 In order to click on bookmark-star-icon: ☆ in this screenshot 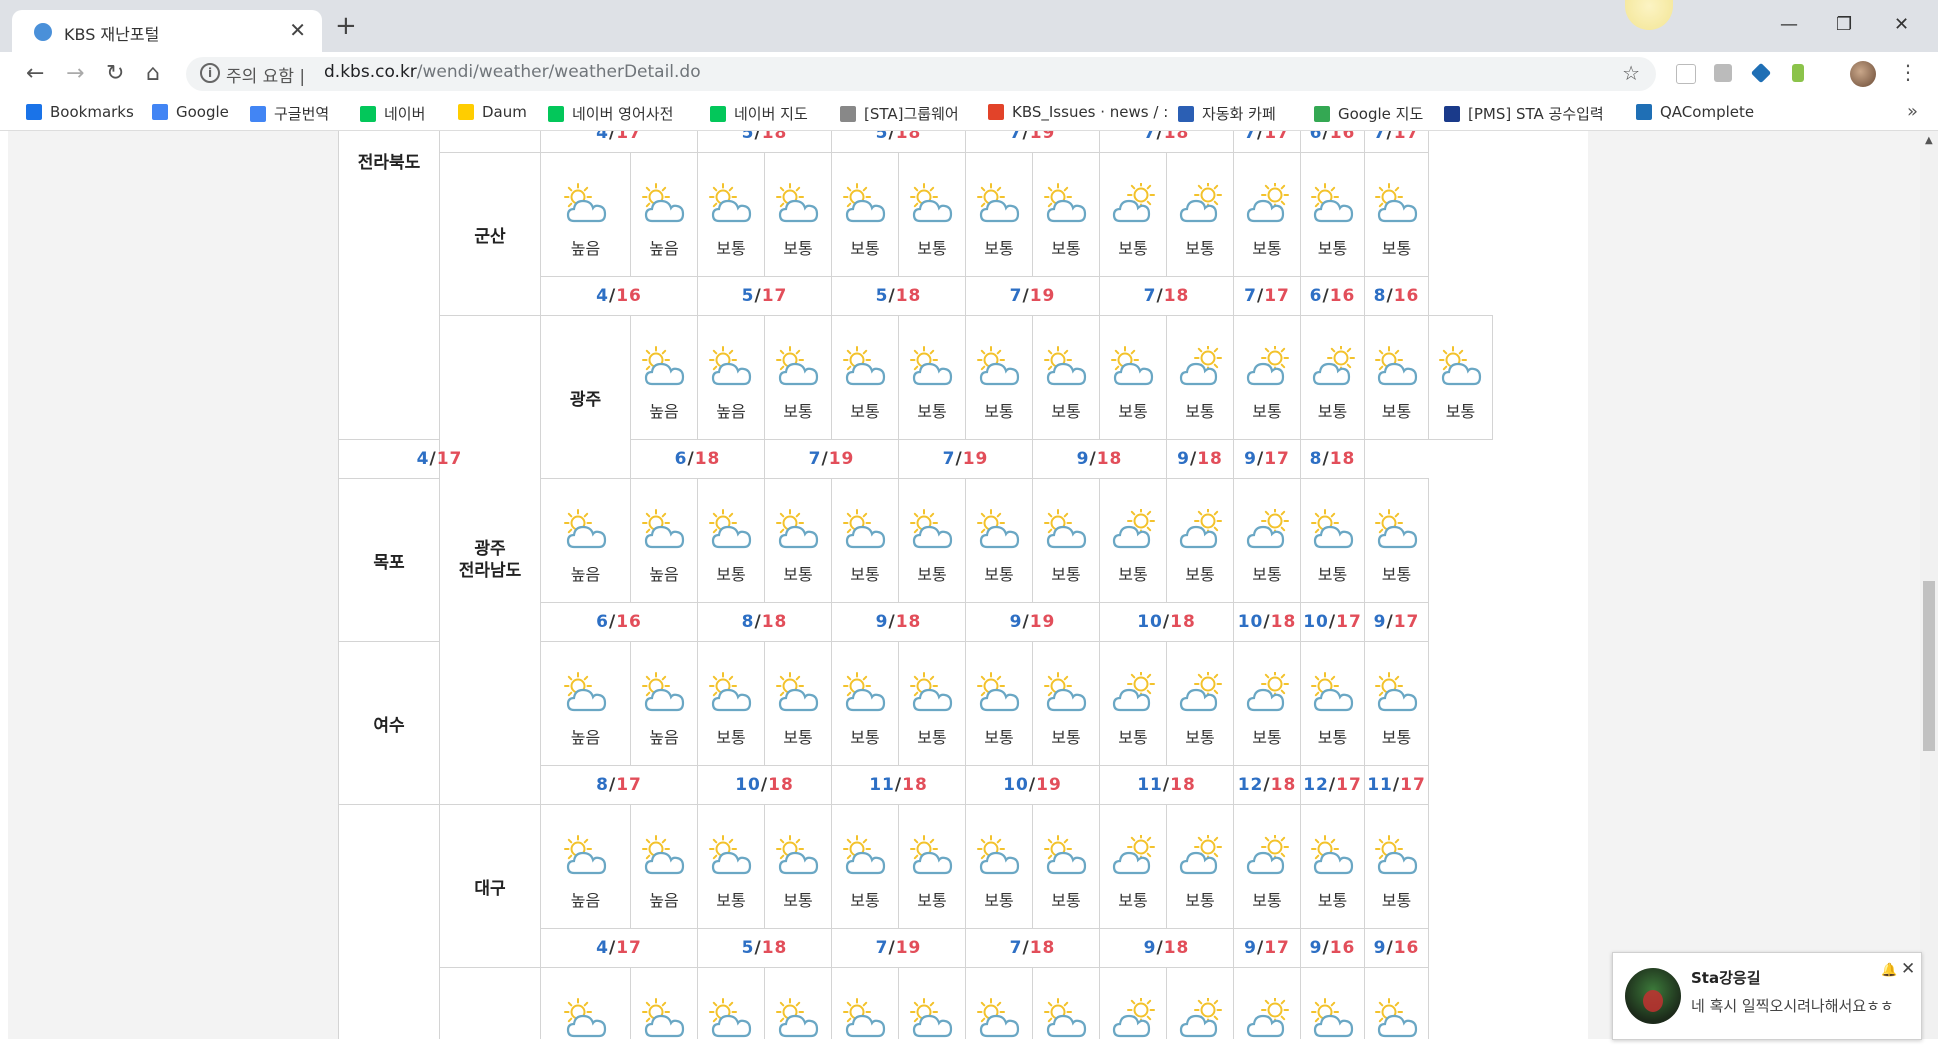, I will do `click(1631, 73)`.